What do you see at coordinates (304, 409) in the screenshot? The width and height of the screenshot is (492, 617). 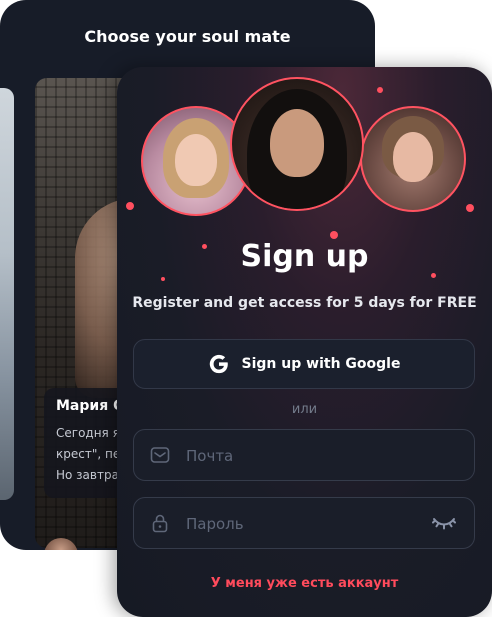 I see `or-divider: или` at bounding box center [304, 409].